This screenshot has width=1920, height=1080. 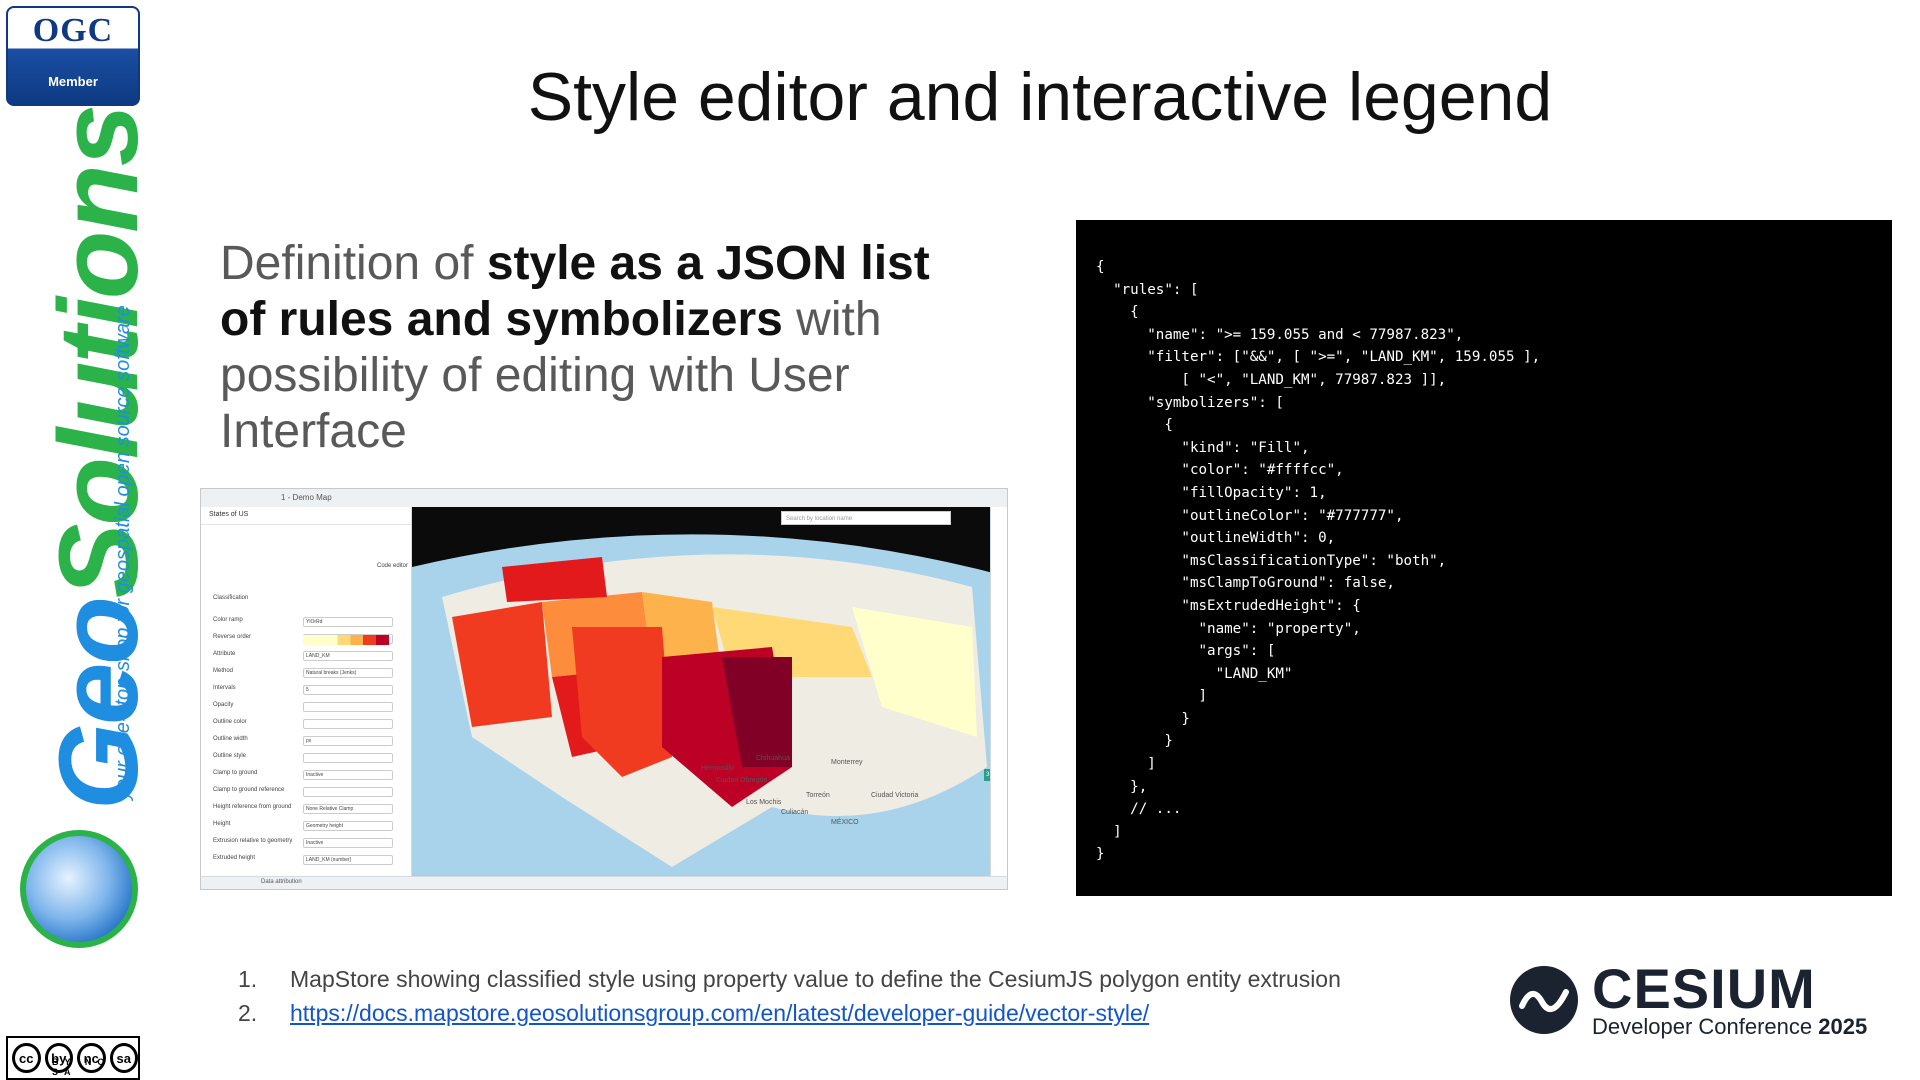 I want to click on map-place-label: Los Mochis, so click(x=764, y=802).